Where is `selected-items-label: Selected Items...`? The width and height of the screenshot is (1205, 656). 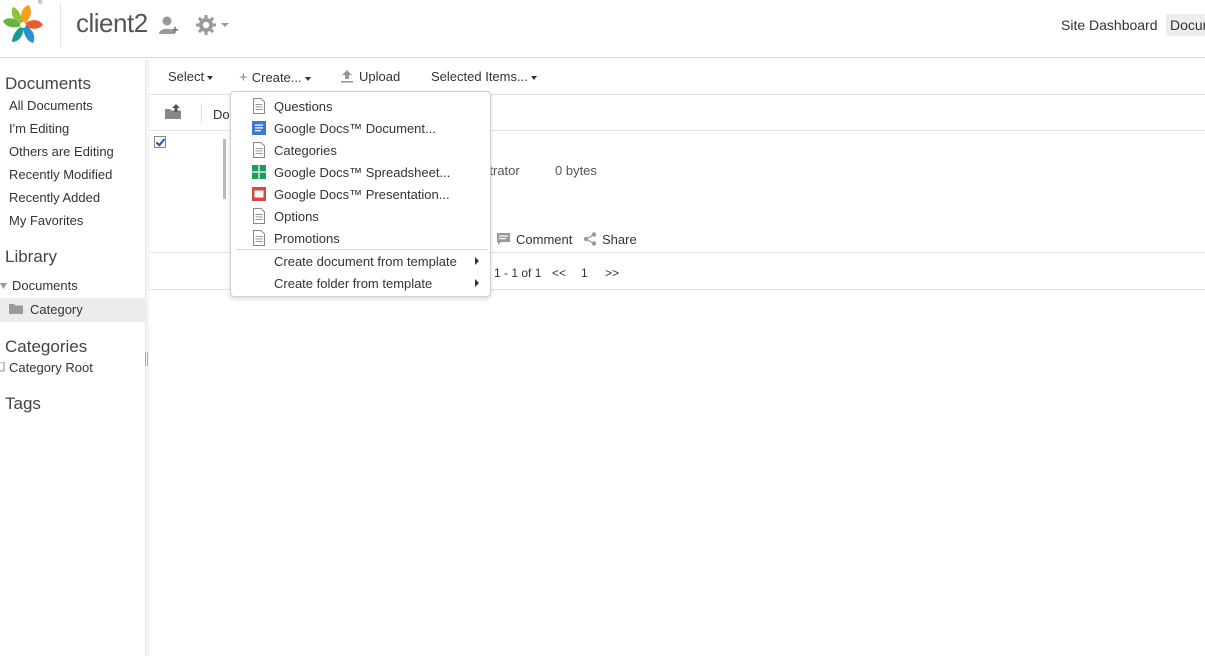 selected-items-label: Selected Items... is located at coordinates (479, 76).